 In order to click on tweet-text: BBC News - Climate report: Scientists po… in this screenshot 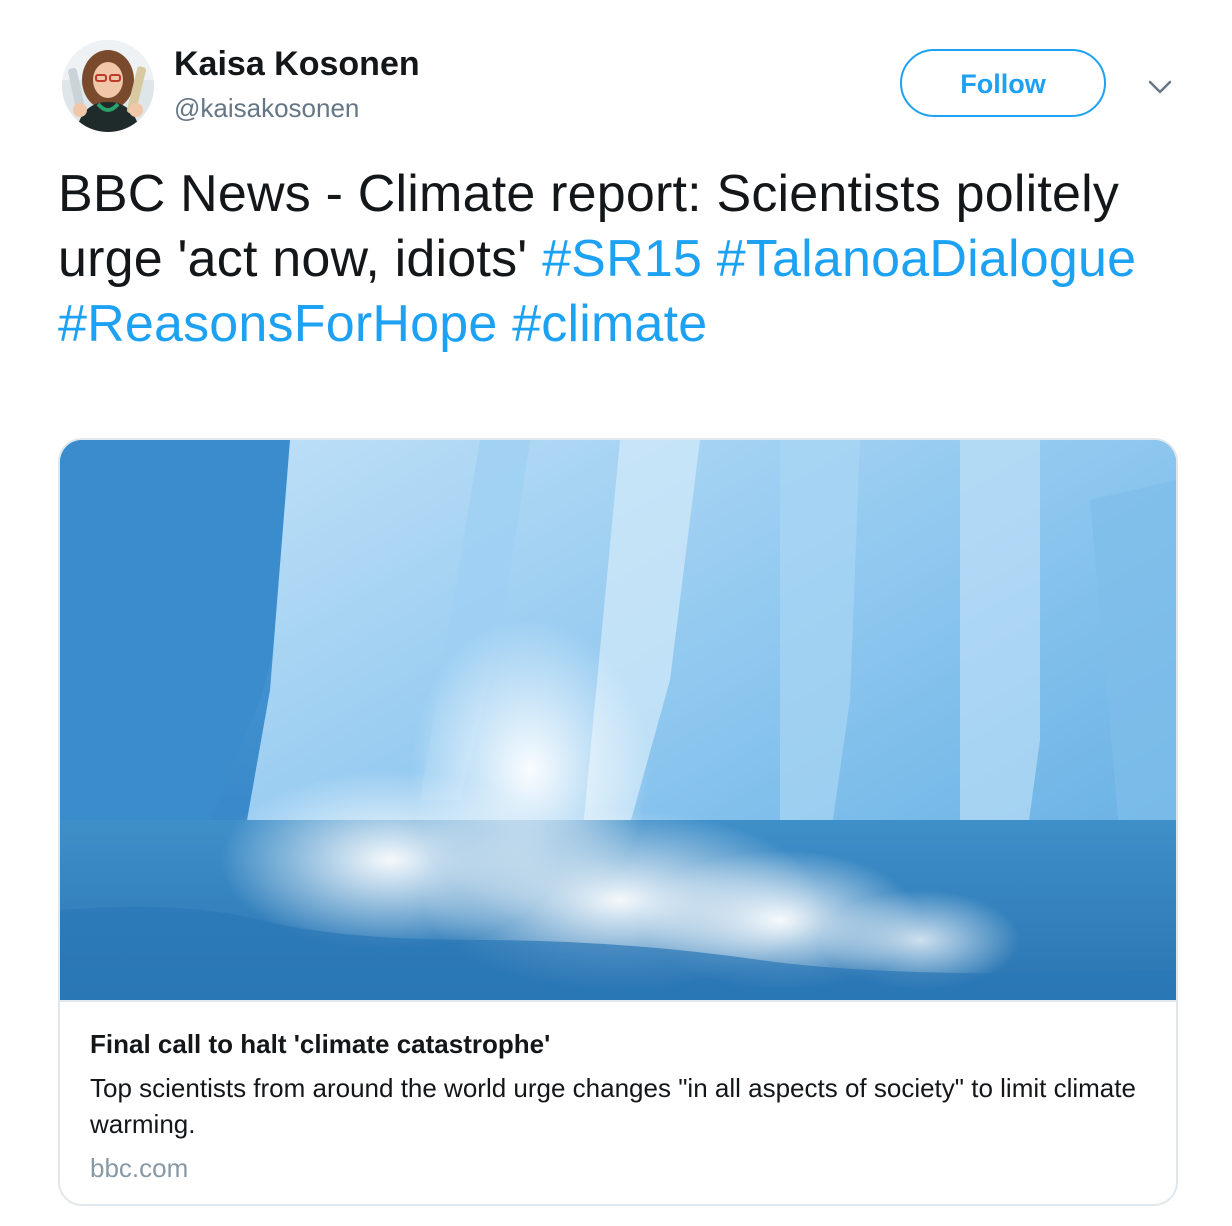, I will do `click(623, 259)`.